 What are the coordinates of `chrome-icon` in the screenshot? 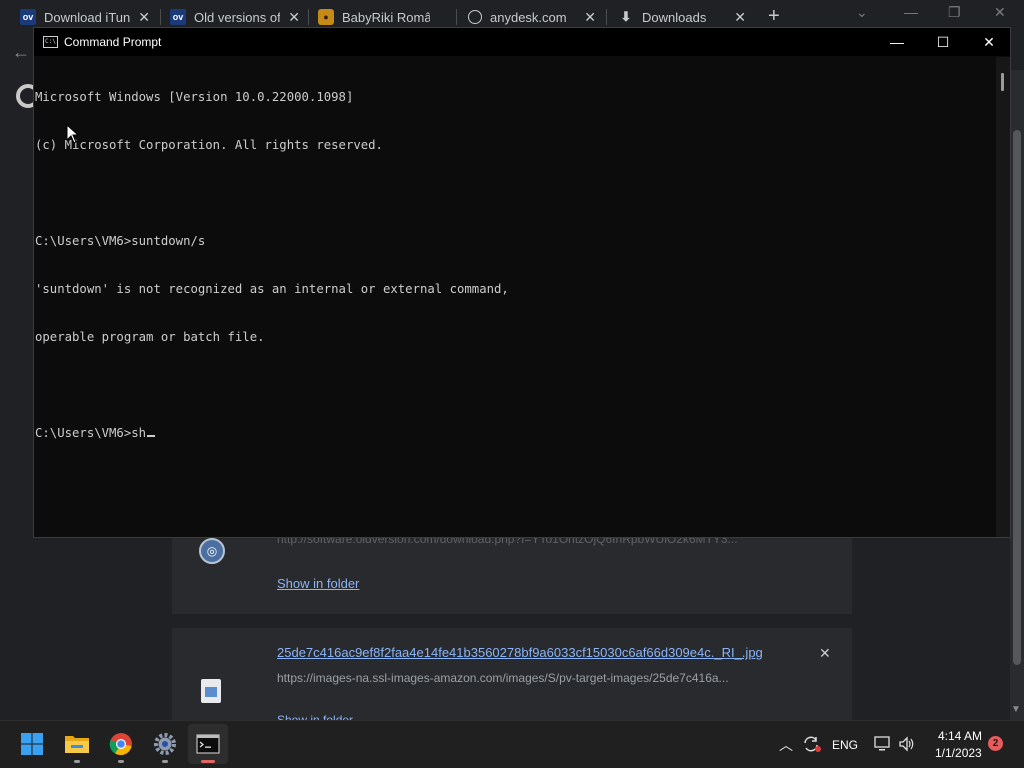 It's located at (120, 744).